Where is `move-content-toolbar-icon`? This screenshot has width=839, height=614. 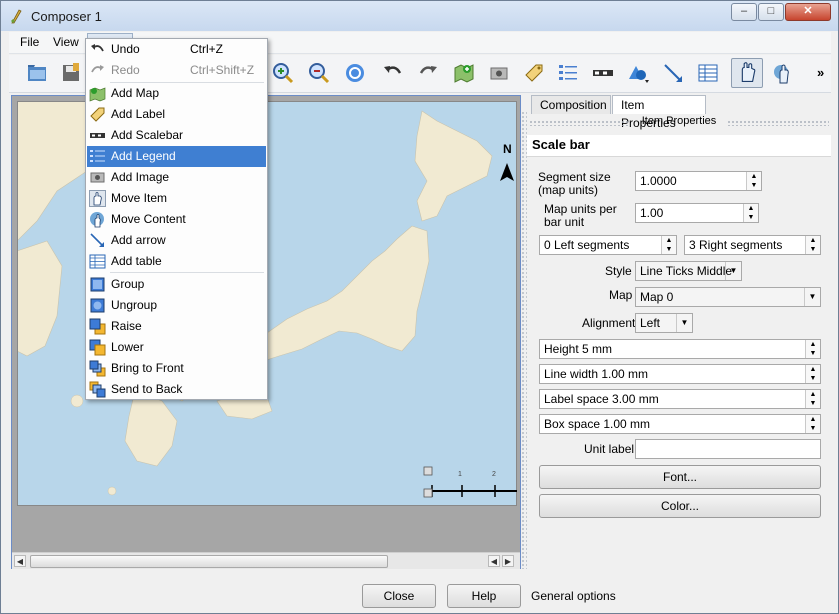
move-content-toolbar-icon is located at coordinates (783, 73).